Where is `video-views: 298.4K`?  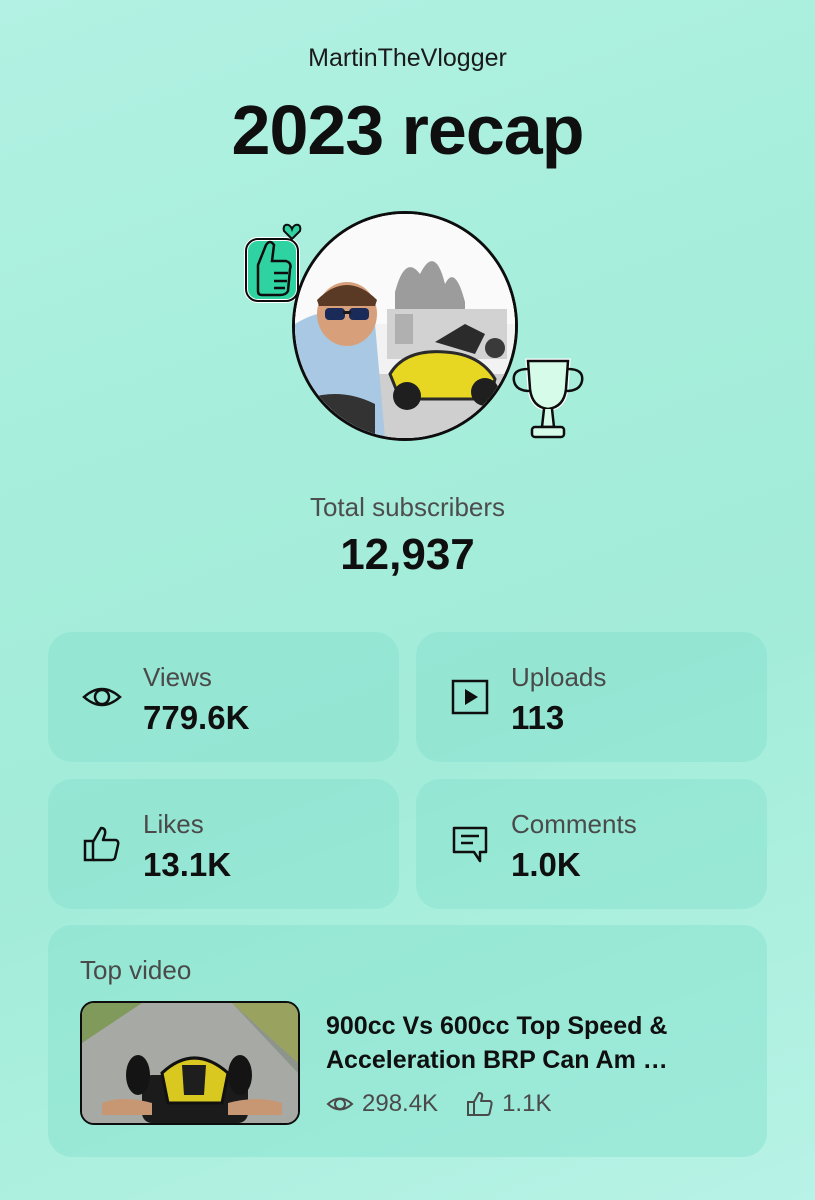
video-views: 298.4K is located at coordinates (382, 1104).